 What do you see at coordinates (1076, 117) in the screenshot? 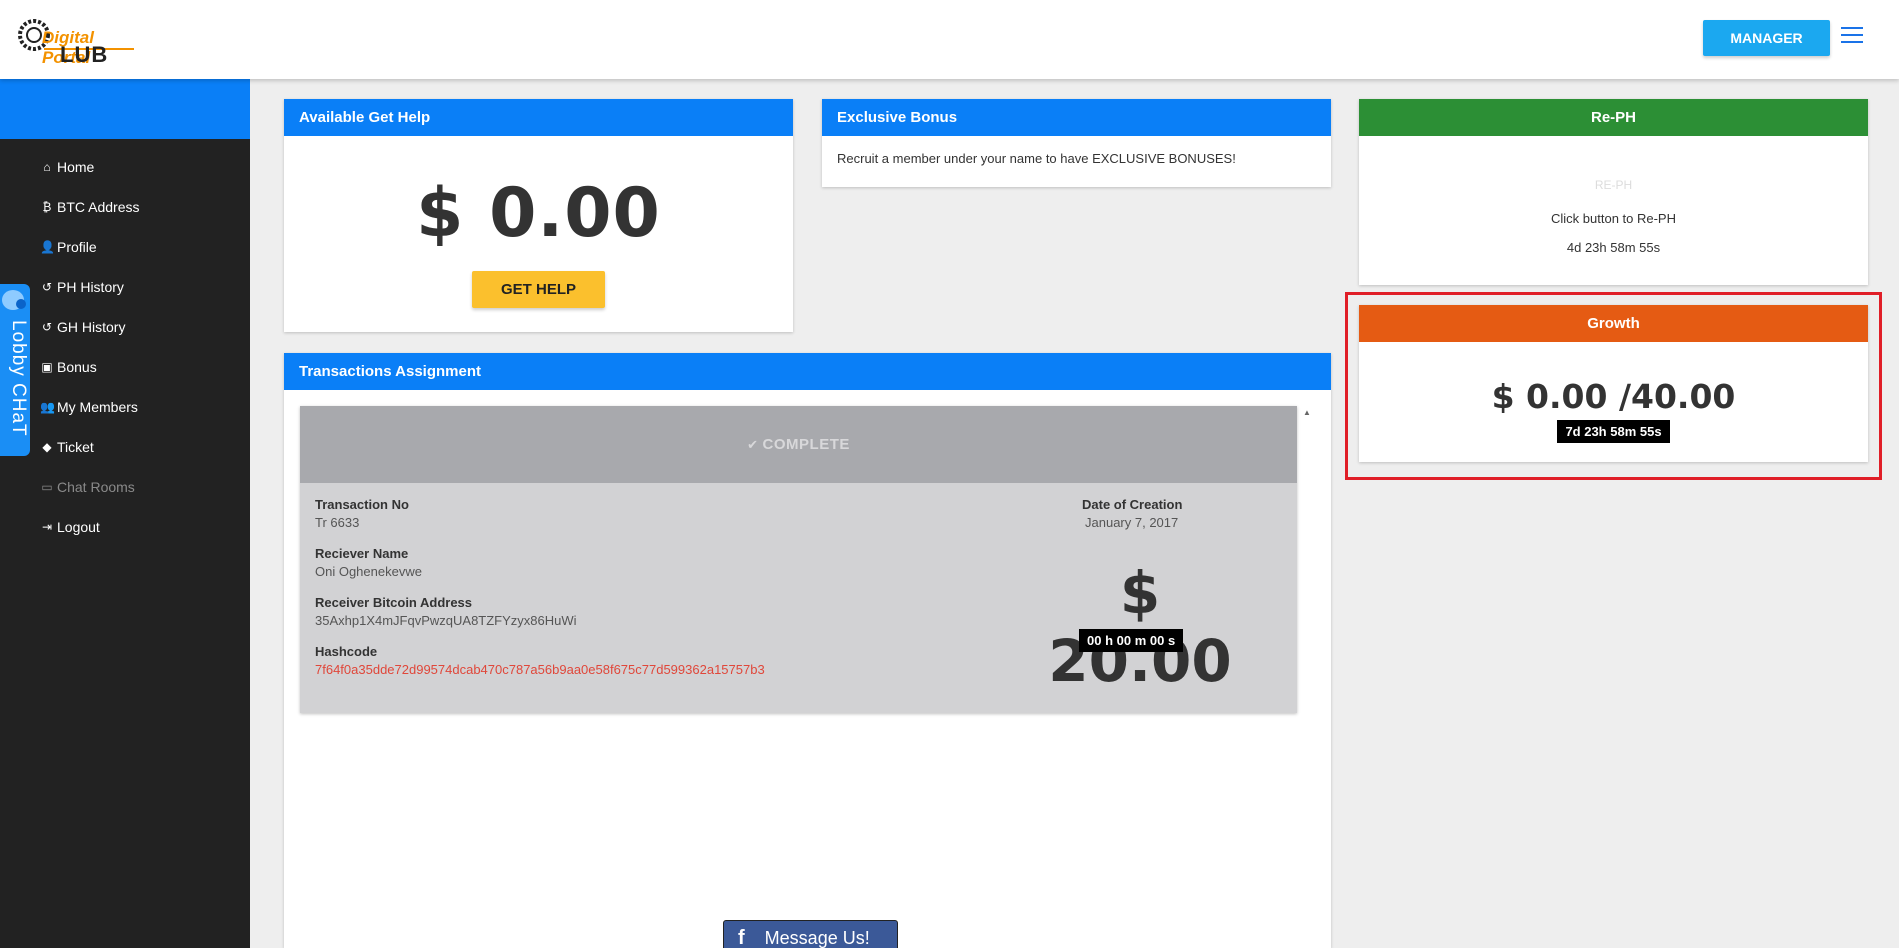
I see `bonus-title: Exclusive Bonus` at bounding box center [1076, 117].